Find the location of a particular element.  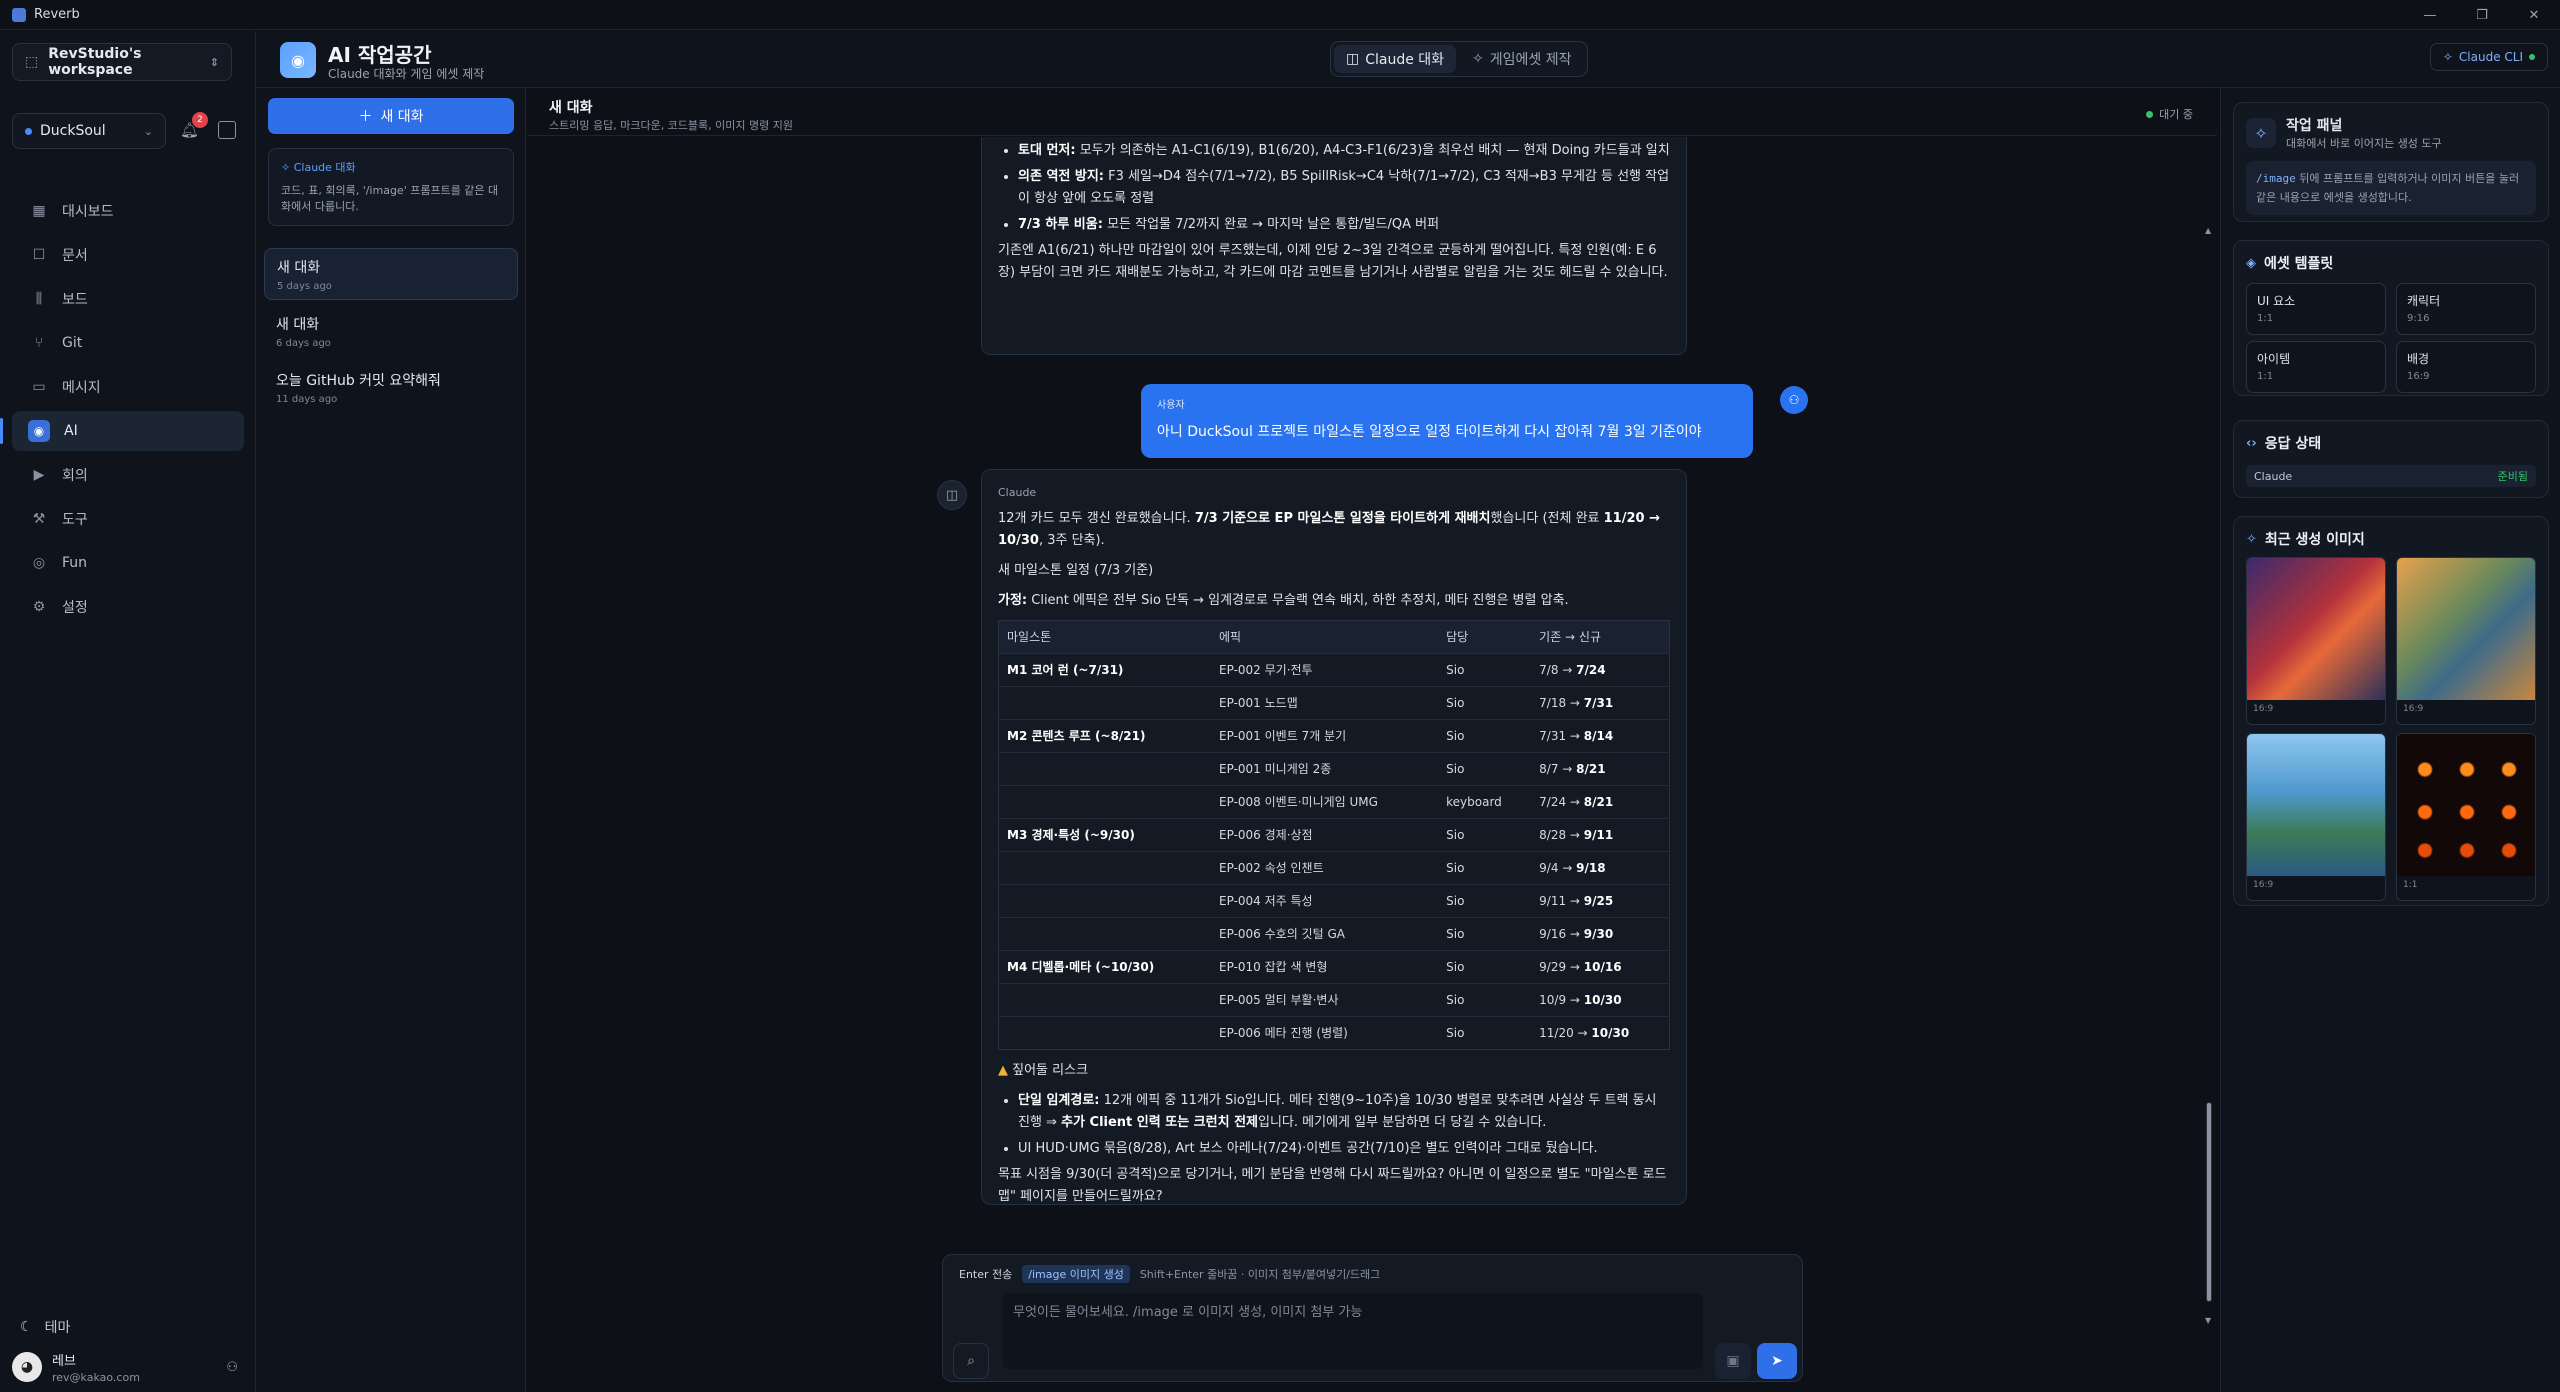

tab-asset-create: ✧ 게임에셋 제작 is located at coordinates (1521, 59).